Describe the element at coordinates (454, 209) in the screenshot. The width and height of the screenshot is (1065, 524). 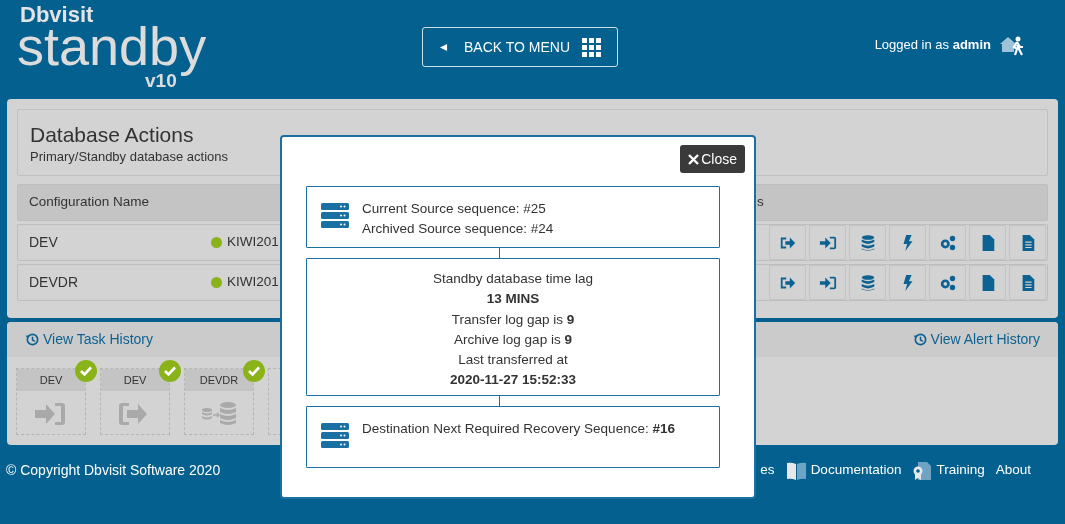
I see `info-text: Current Source sequence: #25` at that location.